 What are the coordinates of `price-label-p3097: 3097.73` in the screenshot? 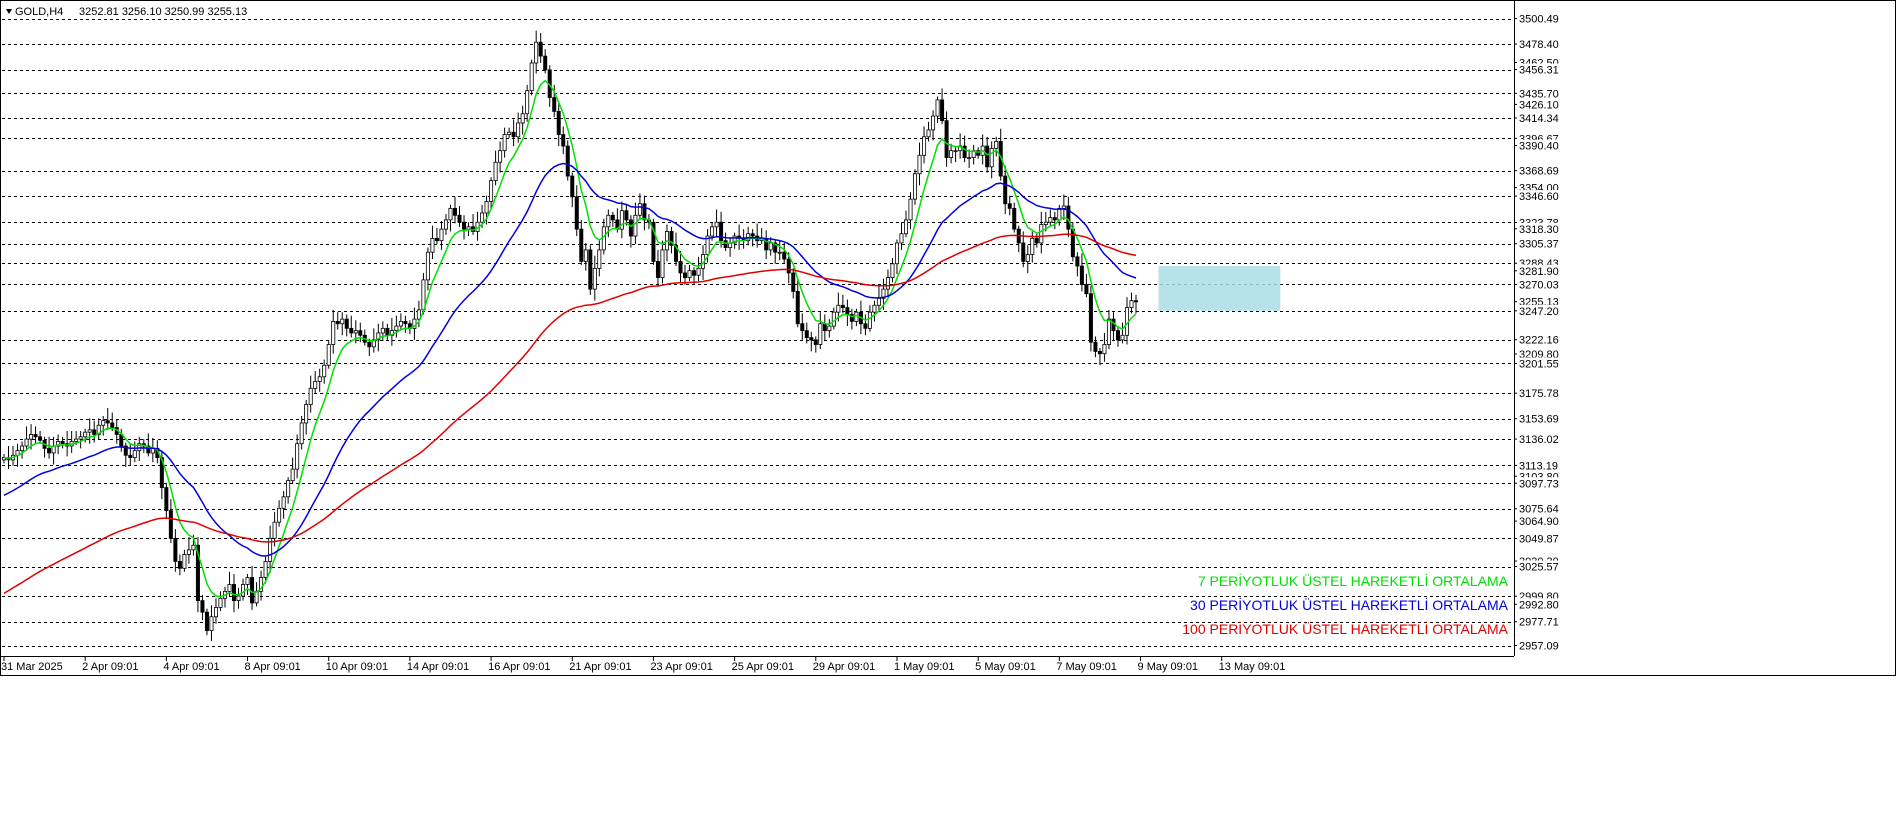 It's located at (1538, 483).